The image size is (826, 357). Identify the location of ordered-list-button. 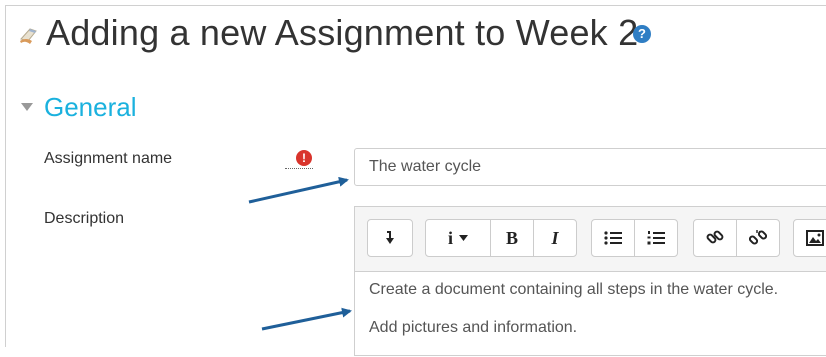
(656, 238).